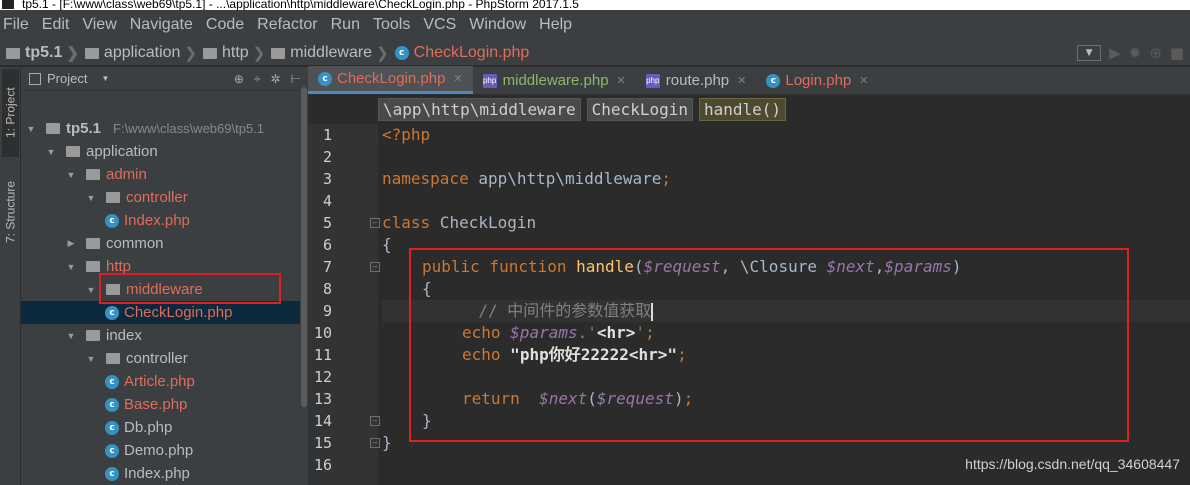 The height and width of the screenshot is (485, 1190). Describe the element at coordinates (497, 25) in the screenshot. I see `menu-window: Window` at that location.